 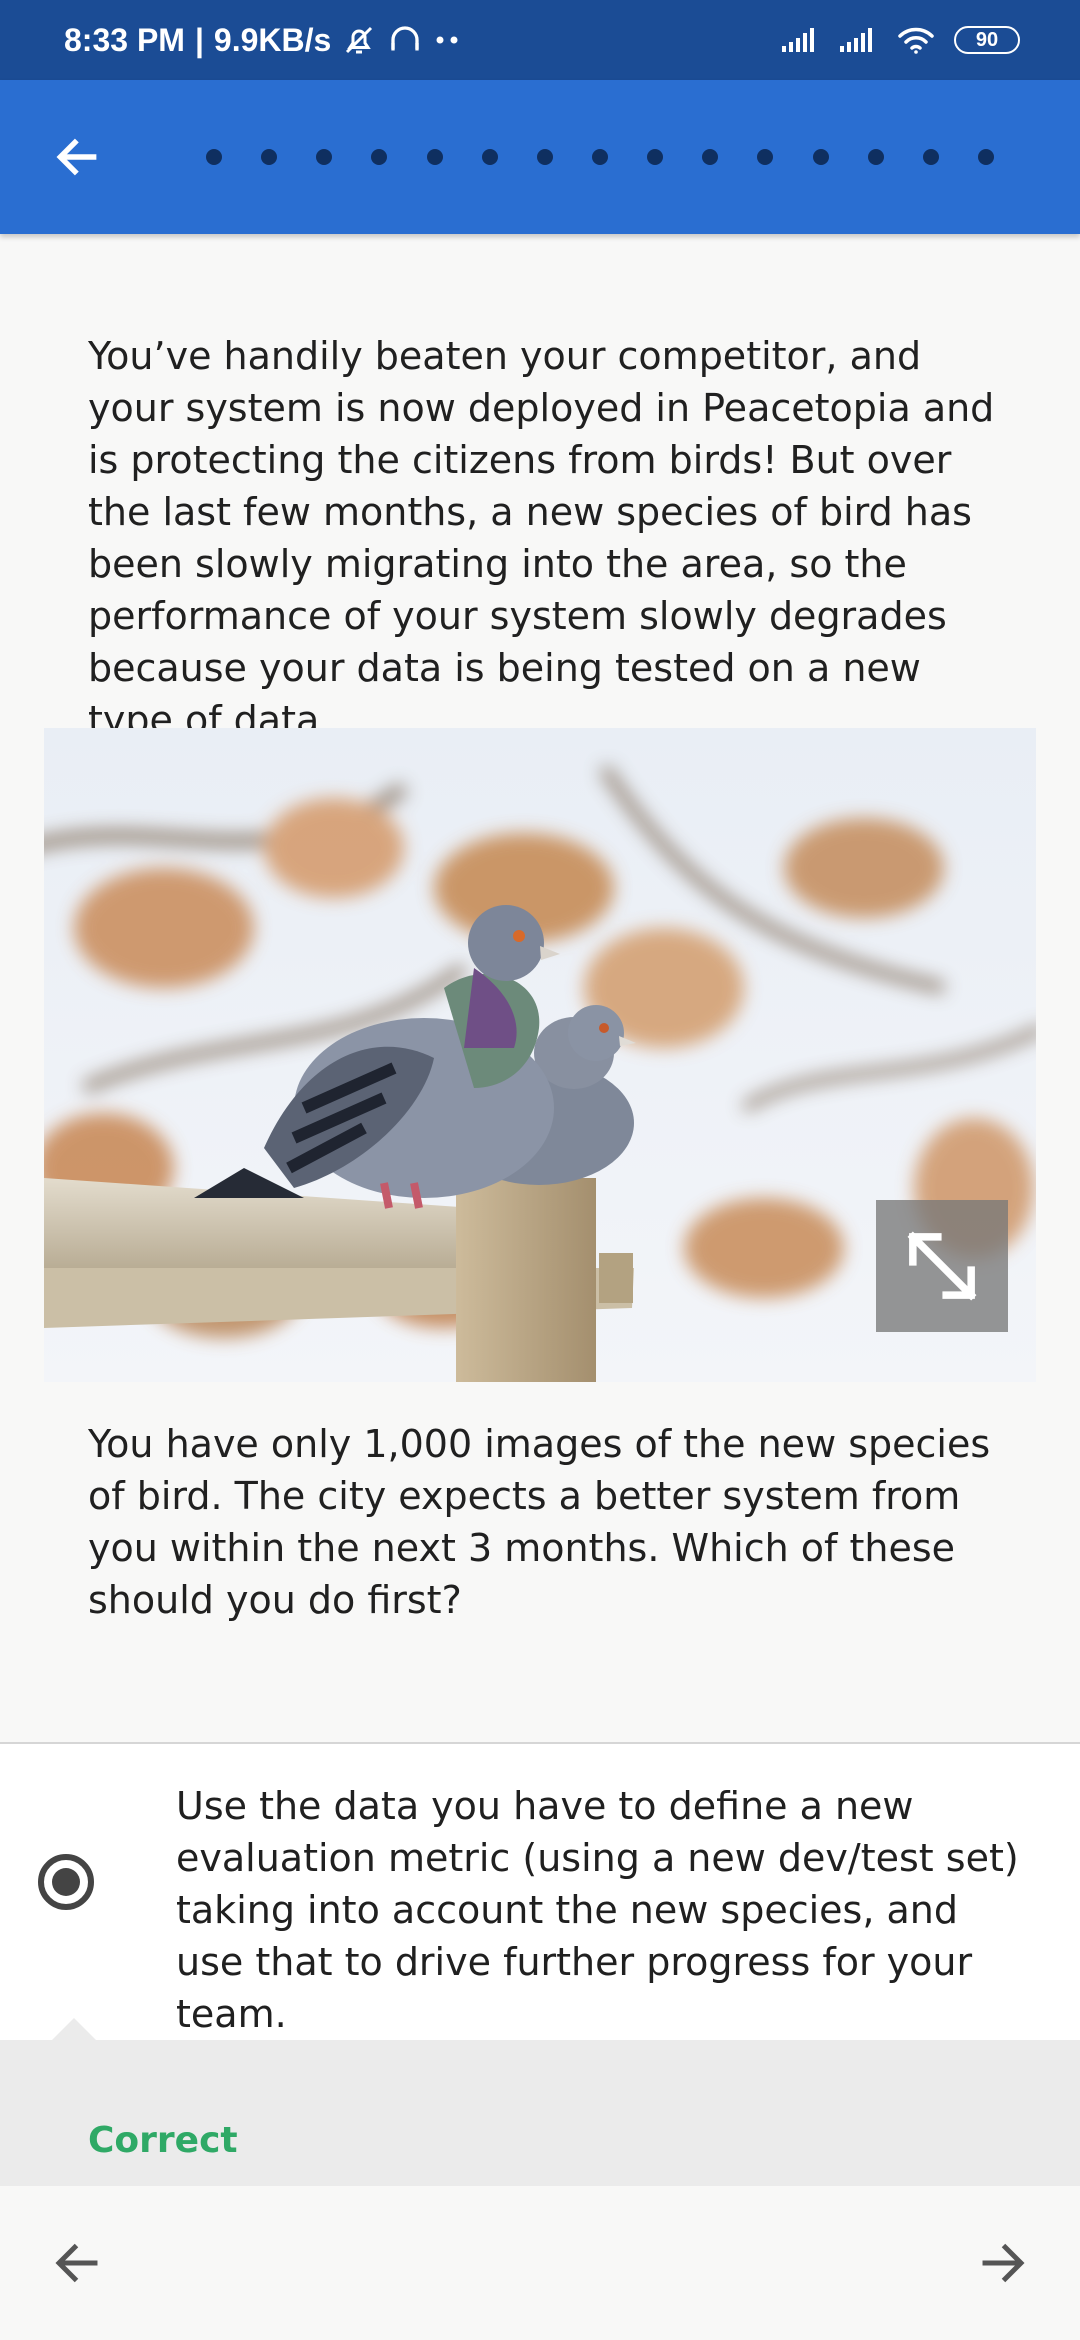 I want to click on network-speed: 9.9KB/s, so click(x=272, y=39).